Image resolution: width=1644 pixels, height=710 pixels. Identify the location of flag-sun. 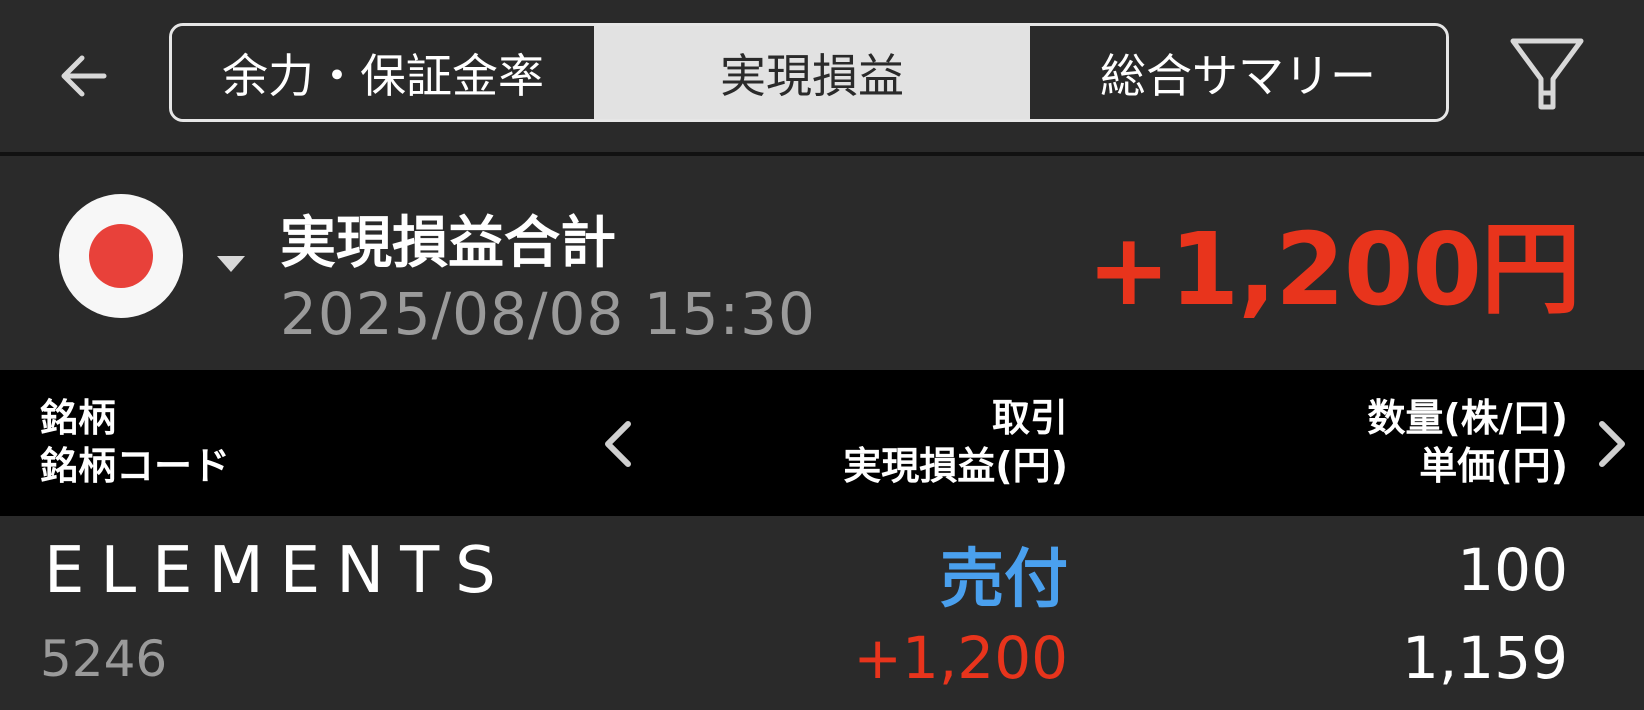
(121, 256).